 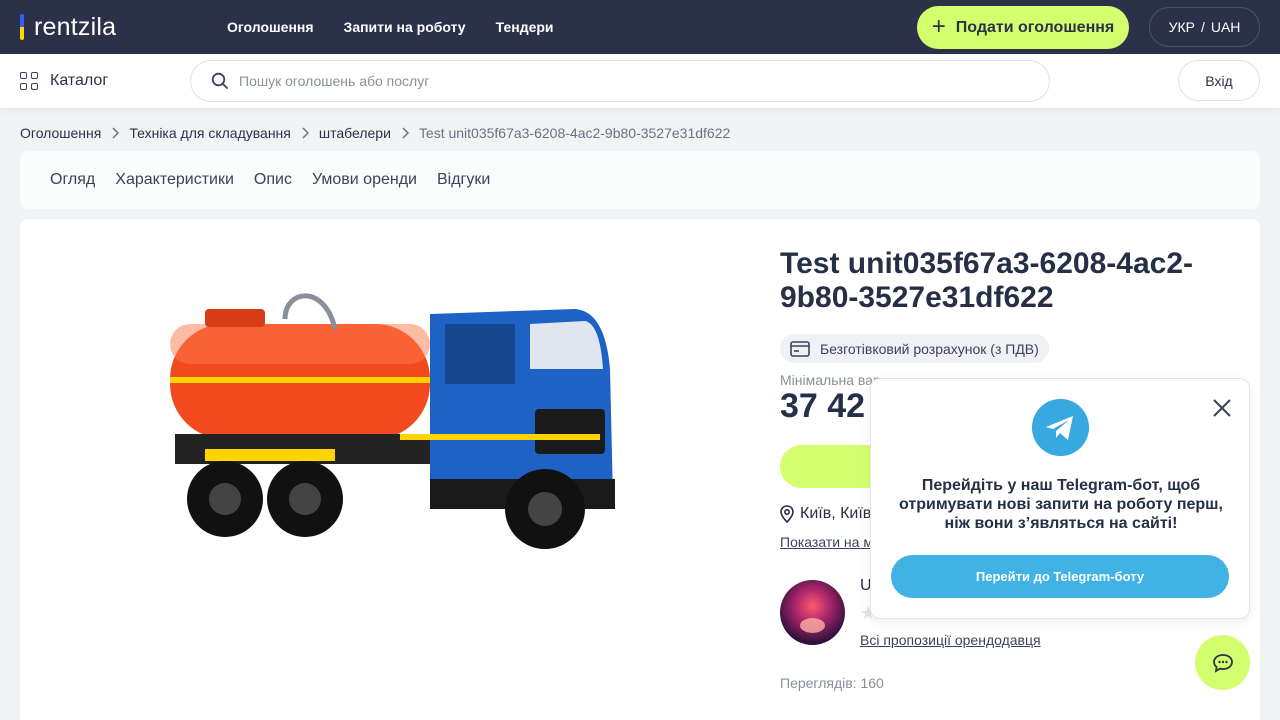 What do you see at coordinates (629, 81) in the screenshot?
I see `search-input` at bounding box center [629, 81].